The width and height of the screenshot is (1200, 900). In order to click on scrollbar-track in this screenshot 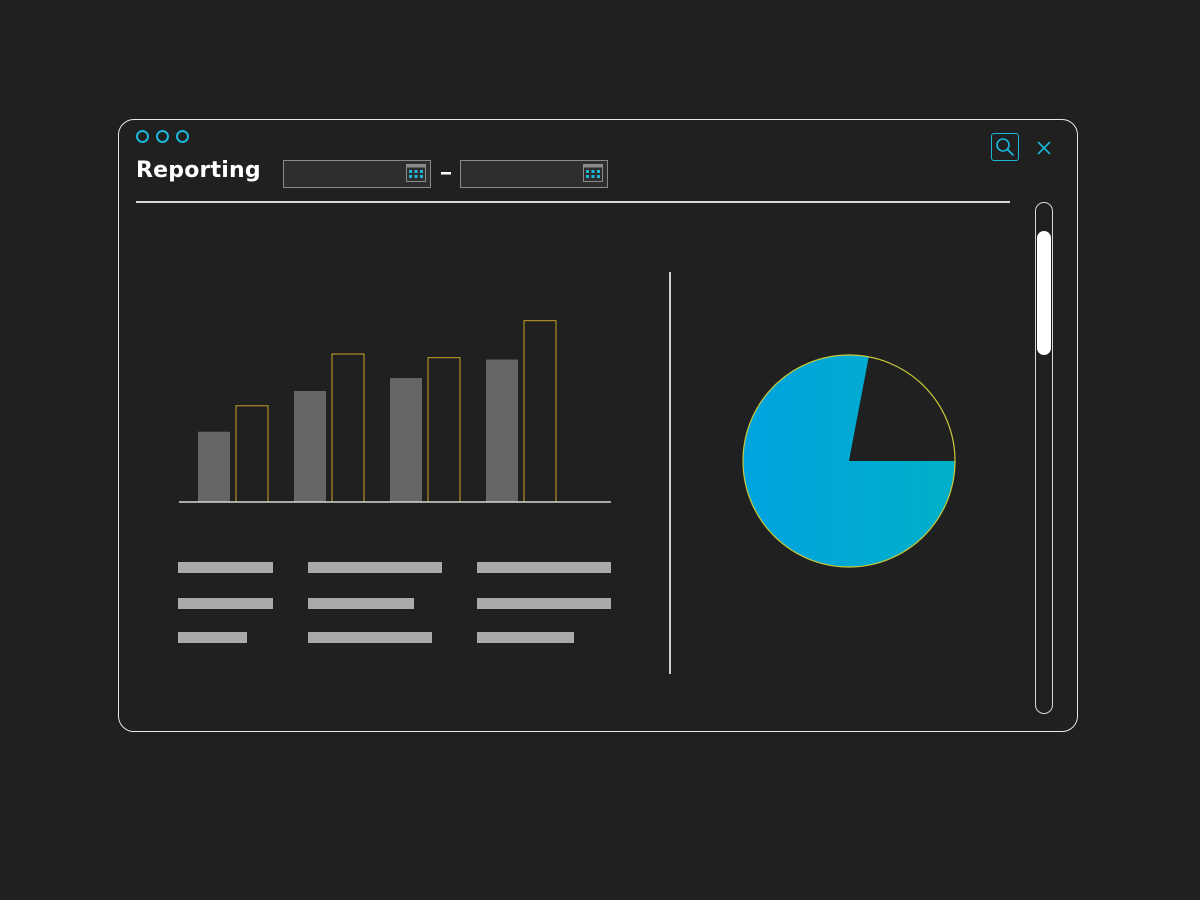, I will do `click(1044, 458)`.